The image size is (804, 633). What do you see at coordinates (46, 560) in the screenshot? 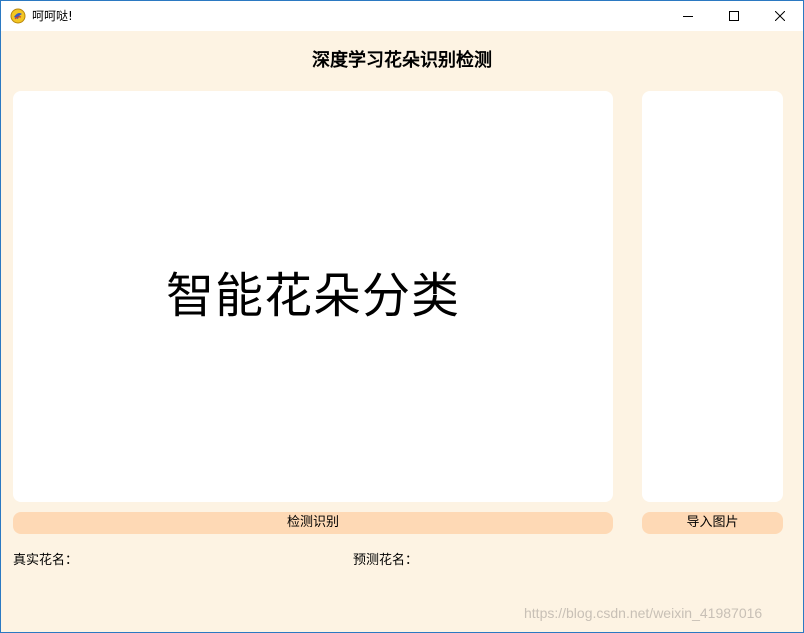
I see `true-flower-name-label: 真实花名：` at bounding box center [46, 560].